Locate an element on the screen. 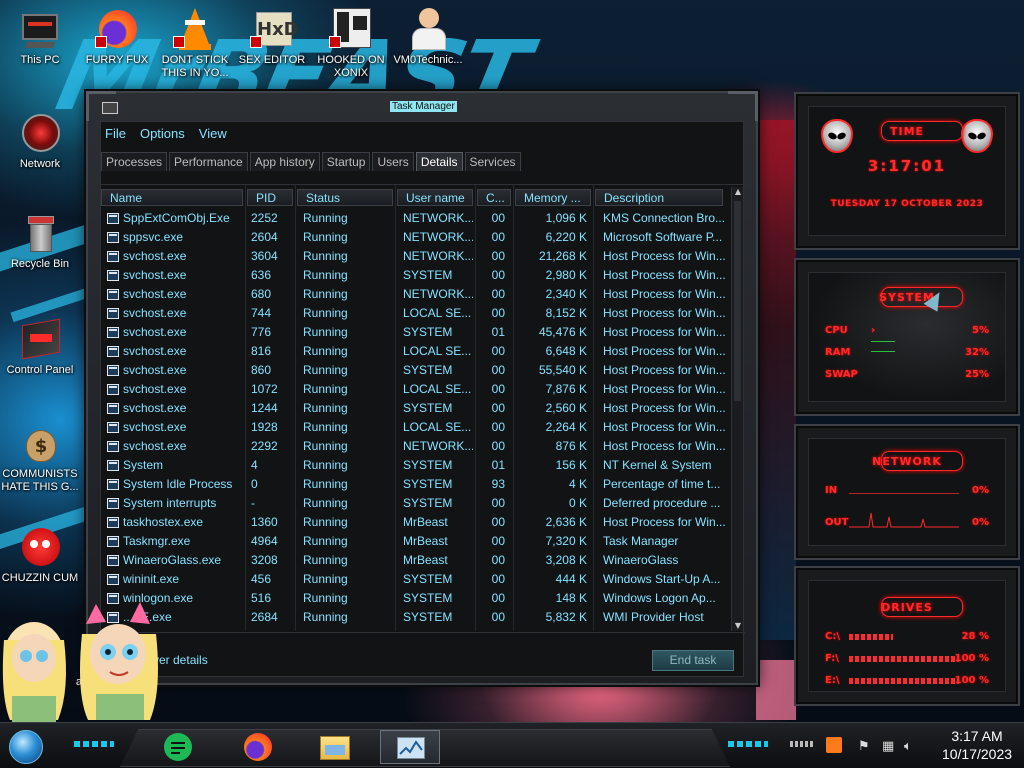 The image size is (1024, 768). drives-gadget: DRIVES C:\ 28 % F:\ 100 % E:\ 100 % is located at coordinates (907, 636).